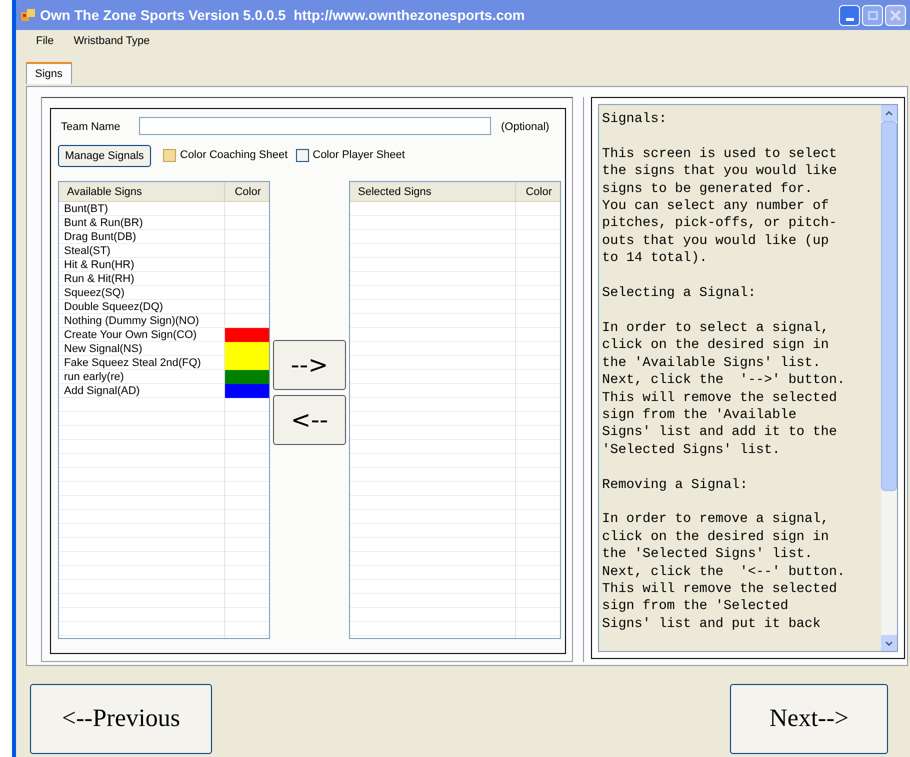 This screenshot has height=757, width=910. Describe the element at coordinates (141, 265) in the screenshot. I see `list-item: Hit & Run(HR)` at that location.